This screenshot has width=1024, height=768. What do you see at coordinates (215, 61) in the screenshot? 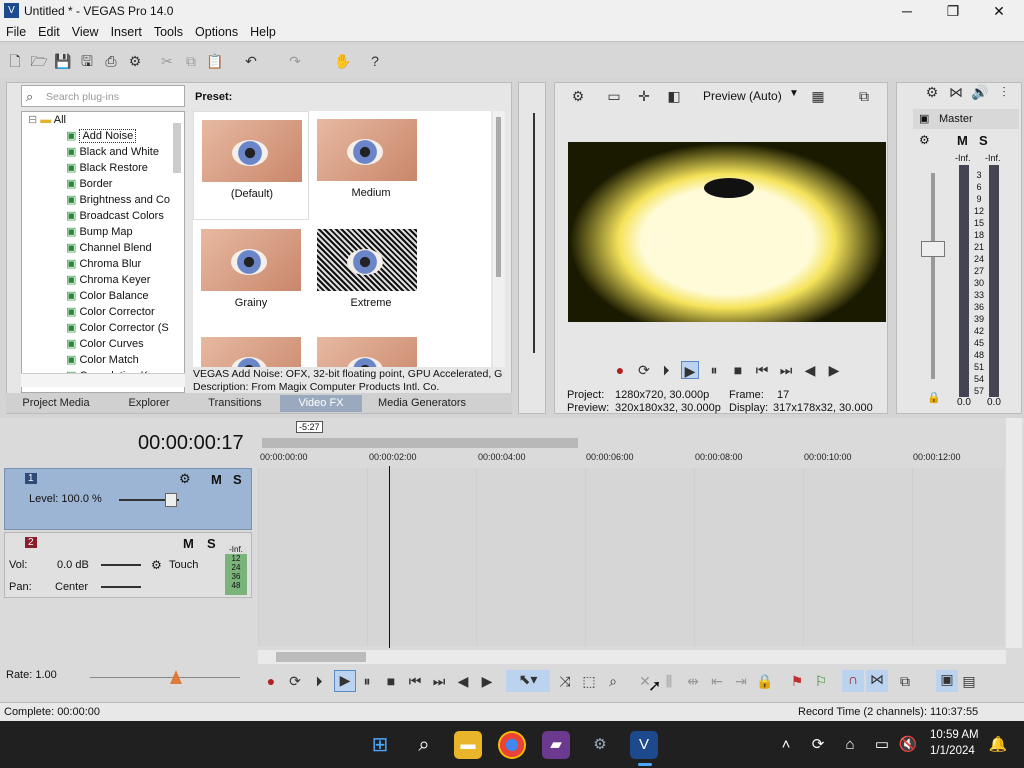
I see `paste-icon: 📋` at bounding box center [215, 61].